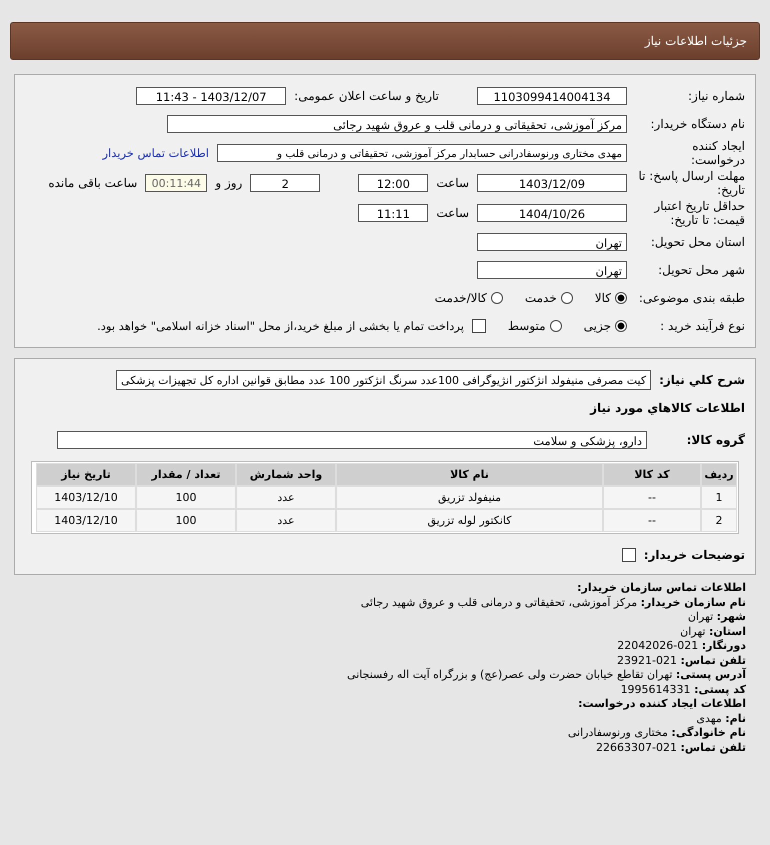  What do you see at coordinates (422, 153) in the screenshot?
I see `requester-field: مهدی مختاری ورنوسفادرانی حسابدار مرکز آموزشی، تحقیقاتی و درمانی قلب و` at bounding box center [422, 153].